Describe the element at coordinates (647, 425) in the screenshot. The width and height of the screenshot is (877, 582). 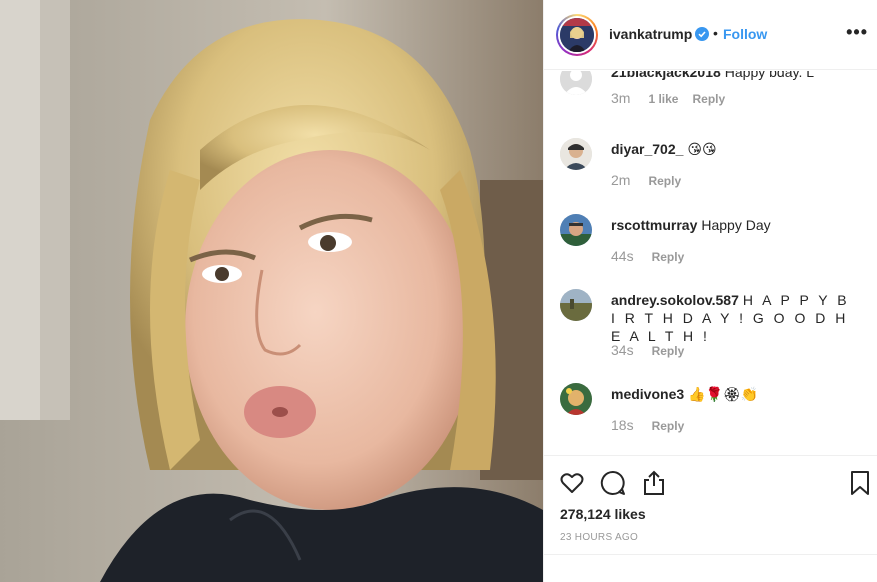
I see `comment-meta: 18s Reply` at that location.